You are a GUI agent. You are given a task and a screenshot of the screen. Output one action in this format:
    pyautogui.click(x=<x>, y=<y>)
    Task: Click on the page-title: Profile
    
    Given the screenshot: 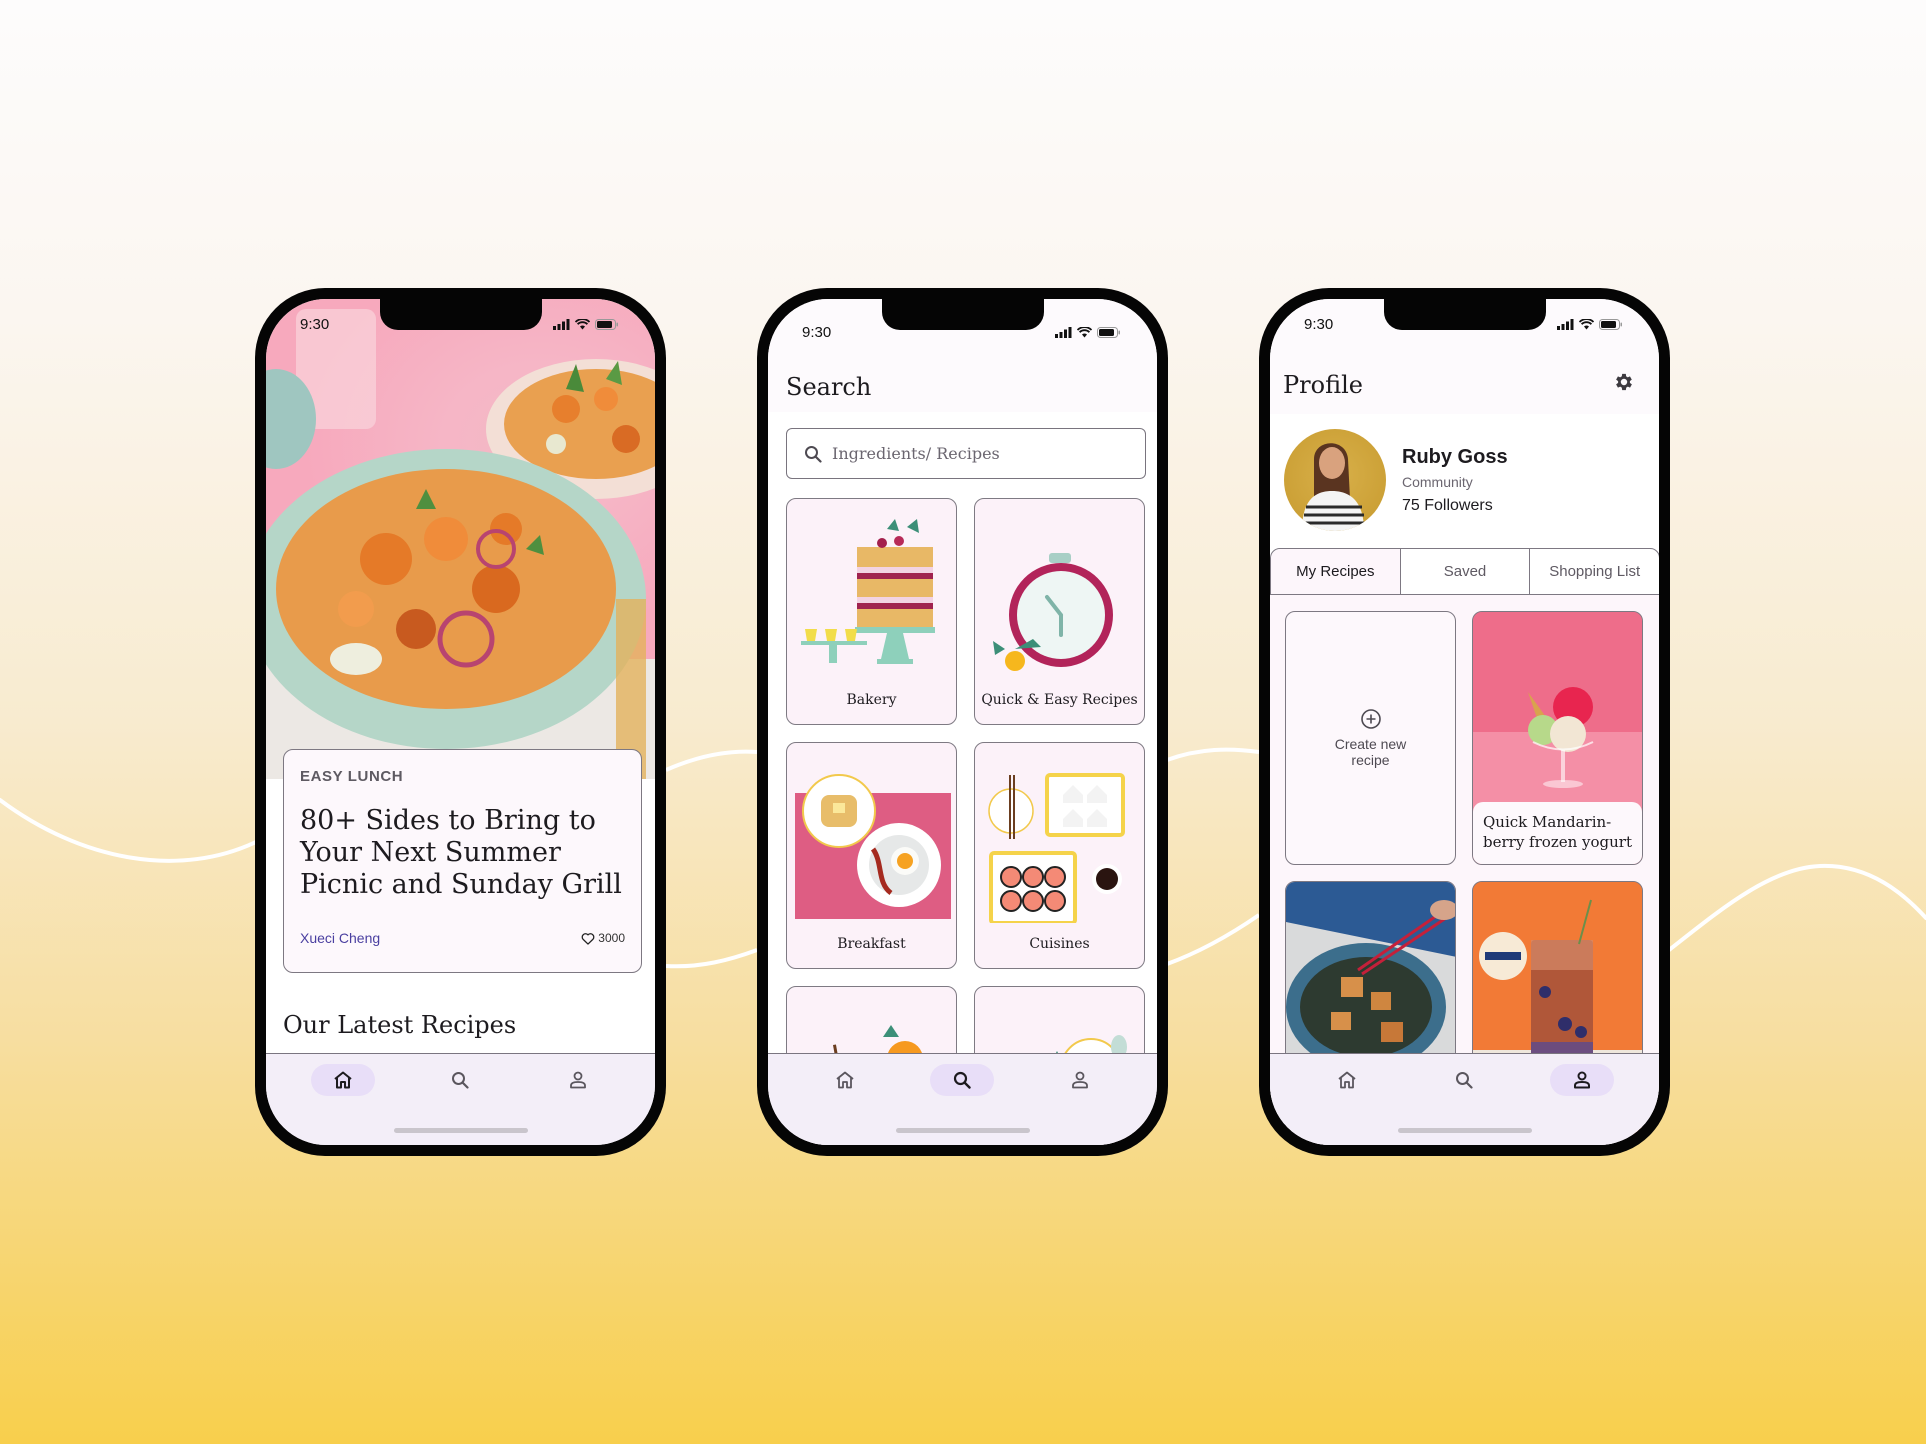 What is the action you would take?
    pyautogui.click(x=1323, y=385)
    